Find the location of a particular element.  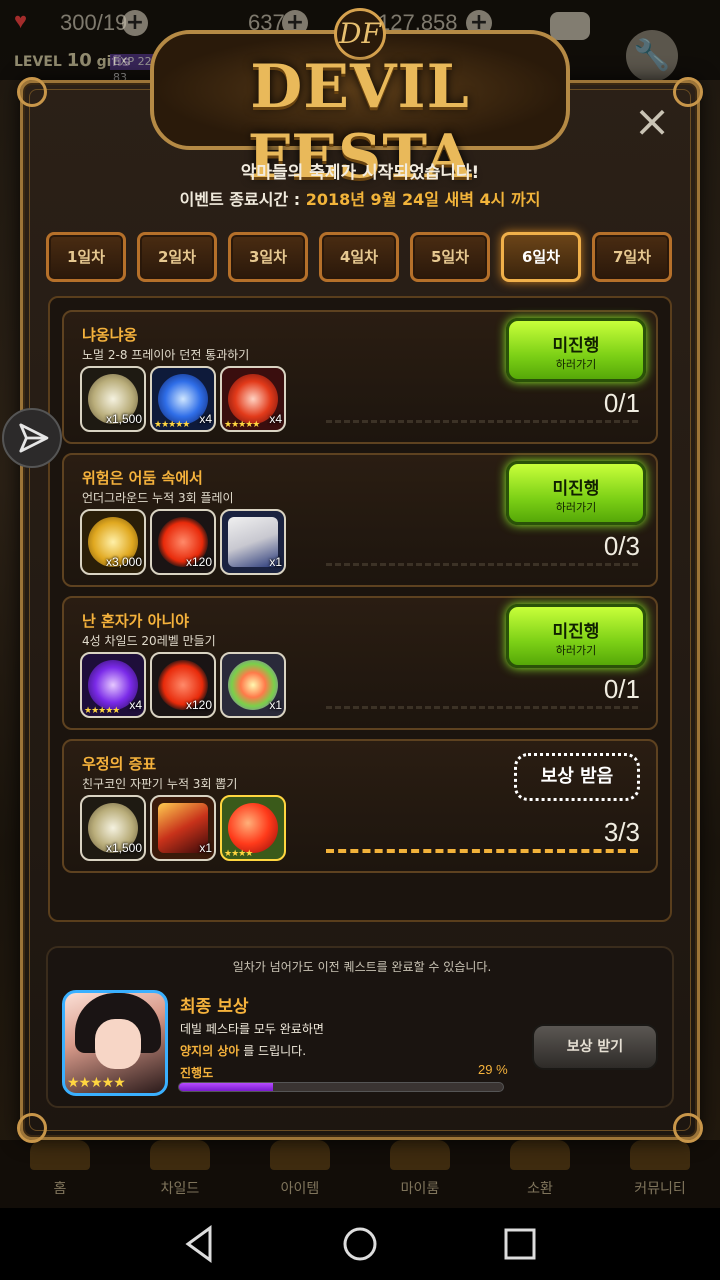

nav-myroom: 마이룸 is located at coordinates (420, 1188).